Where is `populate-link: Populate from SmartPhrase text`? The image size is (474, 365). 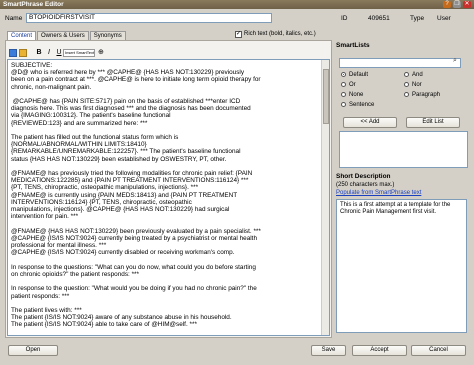 populate-link: Populate from SmartPhrase text is located at coordinates (378, 193).